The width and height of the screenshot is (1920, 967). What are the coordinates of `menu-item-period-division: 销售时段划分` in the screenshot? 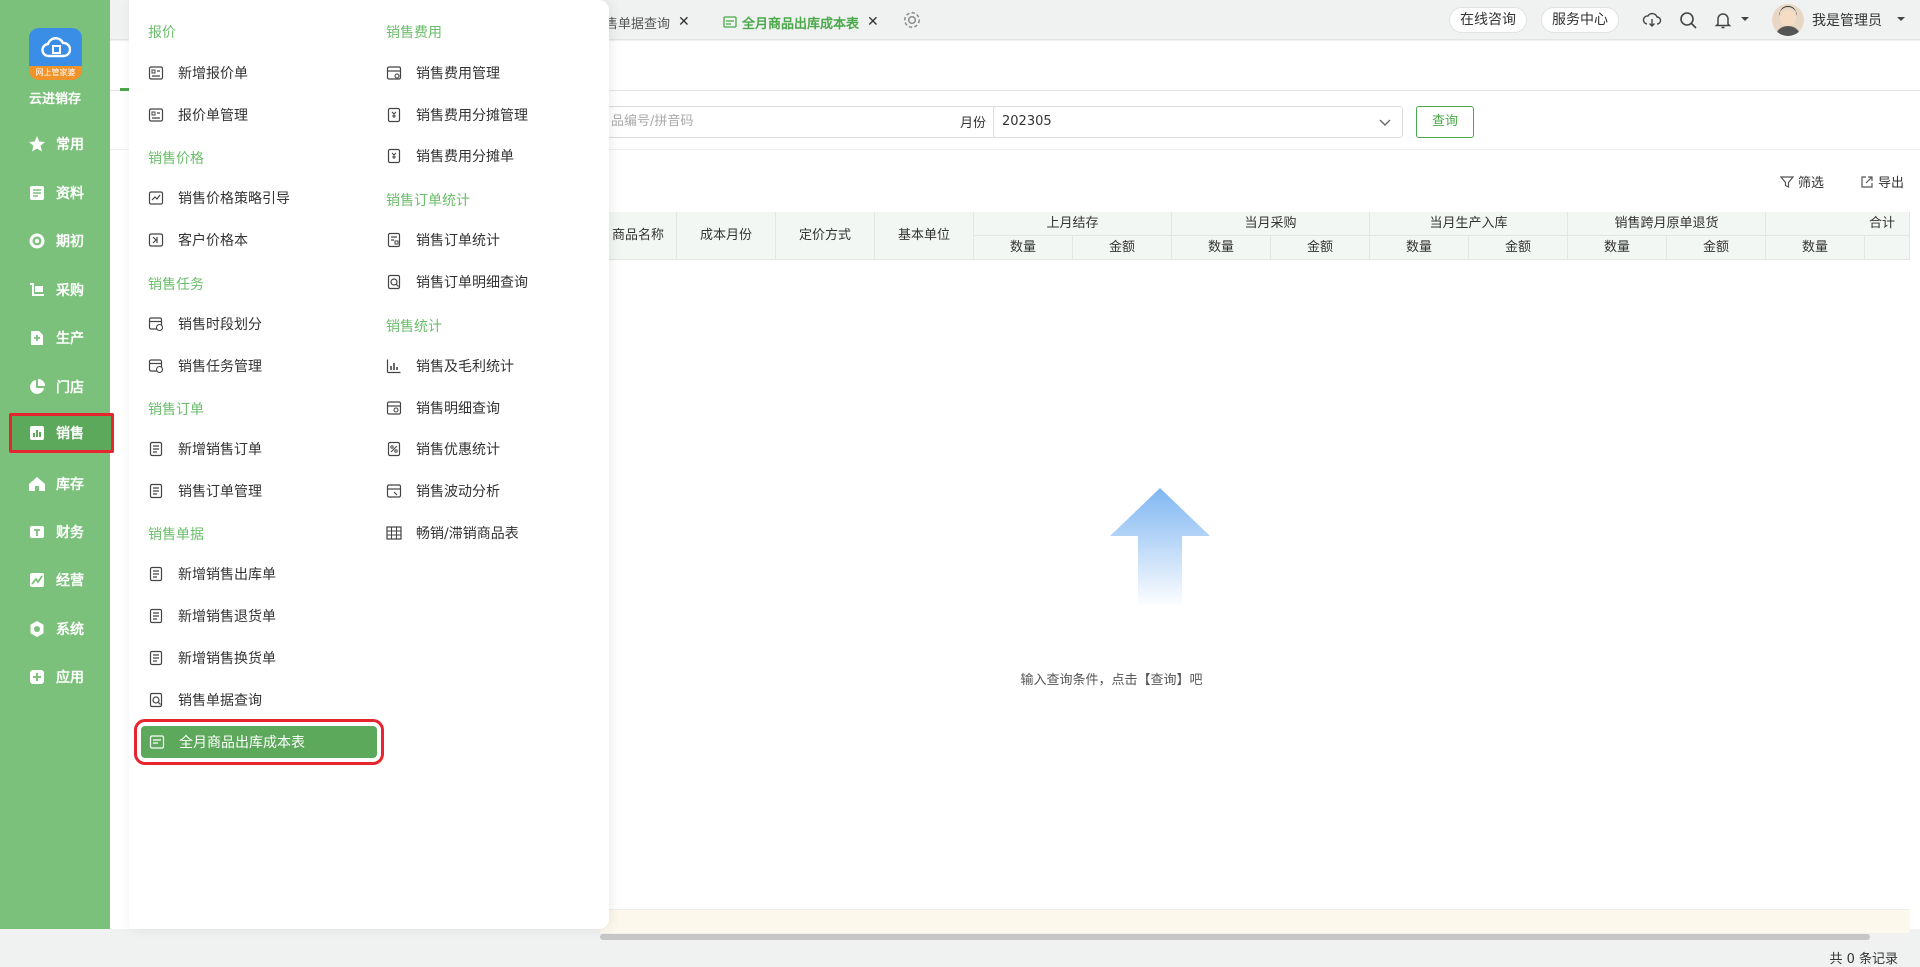 It's located at (205, 324).